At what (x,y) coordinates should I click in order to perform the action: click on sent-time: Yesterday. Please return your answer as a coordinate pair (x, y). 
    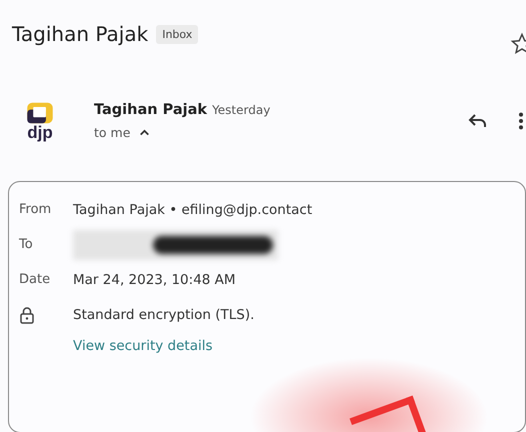
    Looking at the image, I should click on (241, 109).